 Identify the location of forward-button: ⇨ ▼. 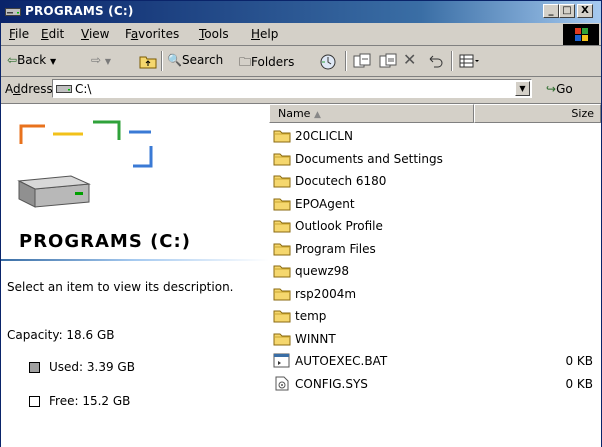
(101, 60).